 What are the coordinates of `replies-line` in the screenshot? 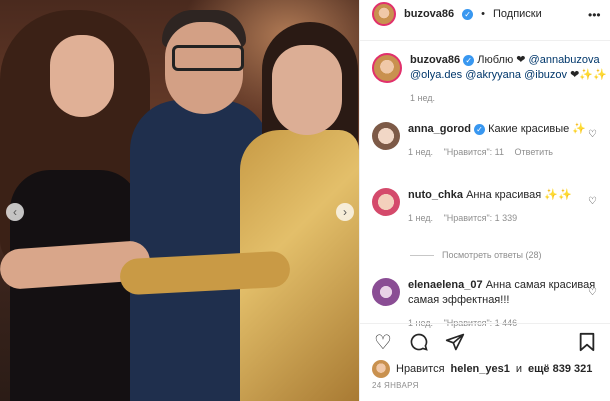 It's located at (422, 255).